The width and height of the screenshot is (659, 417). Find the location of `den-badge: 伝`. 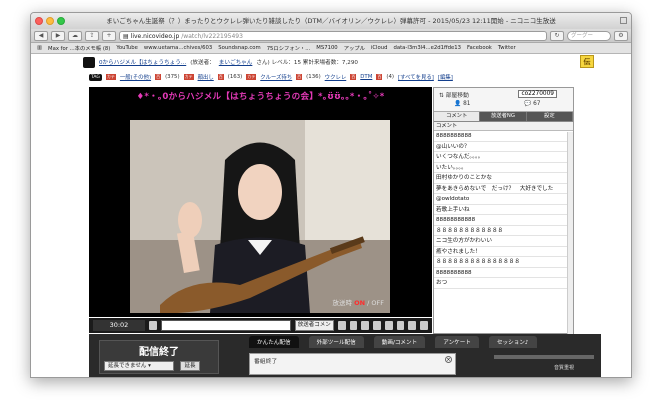

den-badge: 伝 is located at coordinates (587, 61).